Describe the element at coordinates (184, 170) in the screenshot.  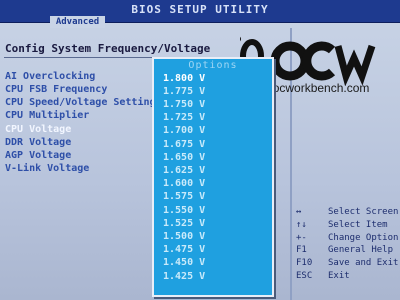
I see `option-1-625-v: 1.625 V` at that location.